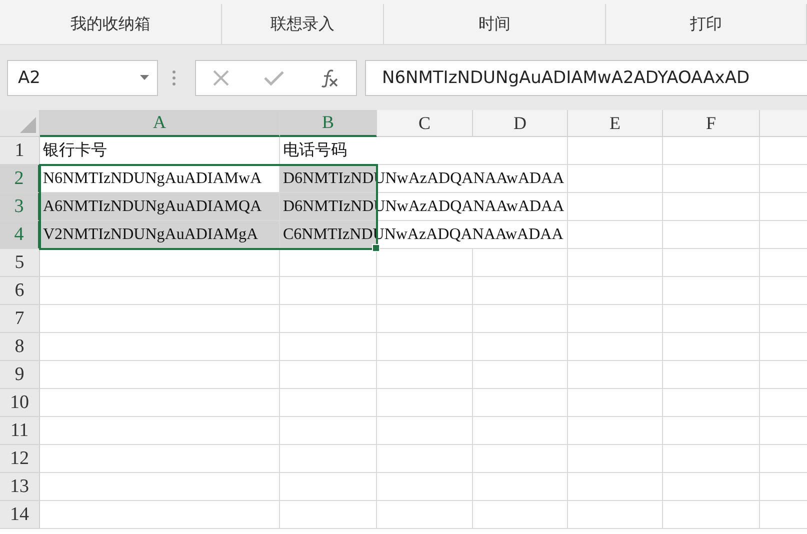  Describe the element at coordinates (20, 431) in the screenshot. I see `row-header: 11` at that location.